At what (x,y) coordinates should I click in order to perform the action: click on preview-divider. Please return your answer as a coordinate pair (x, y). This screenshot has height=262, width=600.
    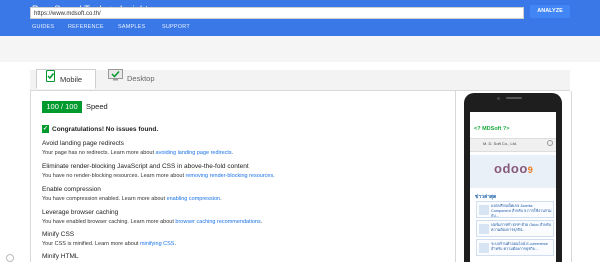
    Looking at the image, I should click on (455, 176).